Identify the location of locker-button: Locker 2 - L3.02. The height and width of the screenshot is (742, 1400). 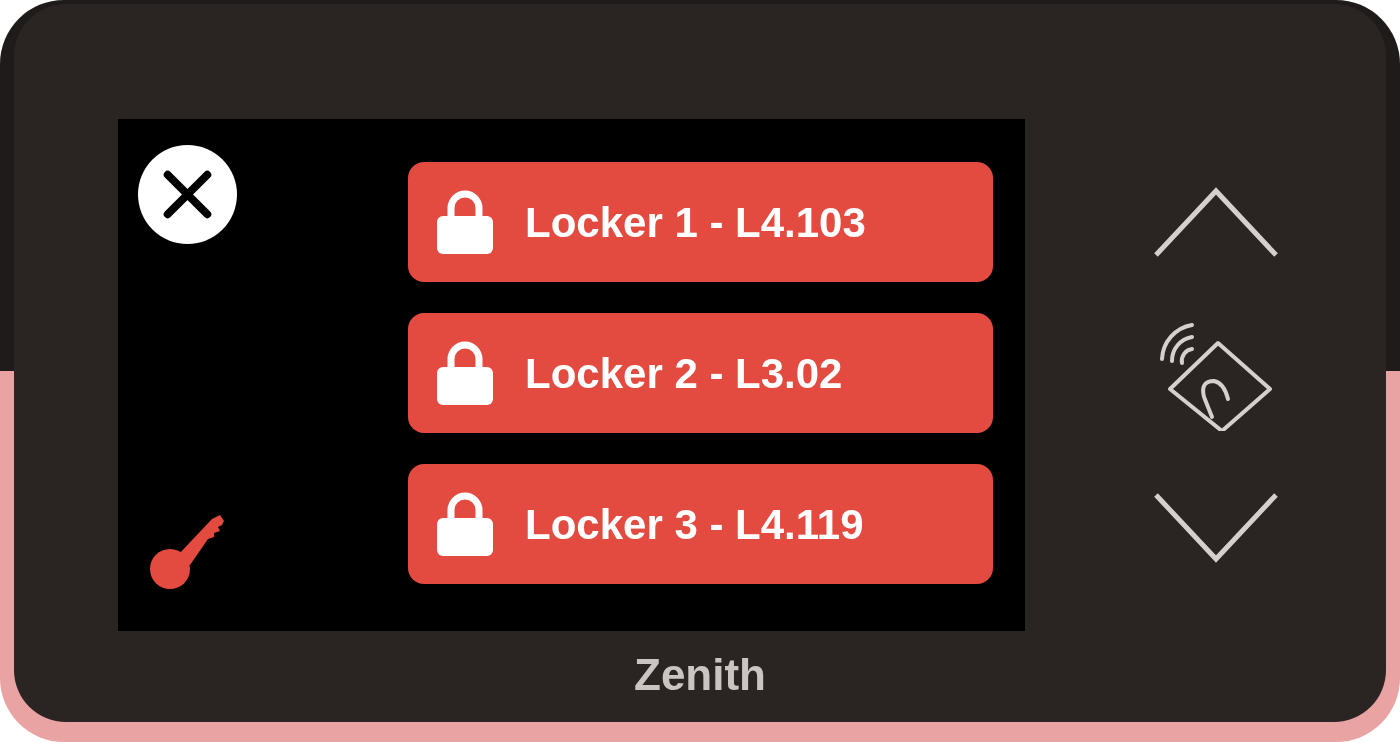
(700, 373).